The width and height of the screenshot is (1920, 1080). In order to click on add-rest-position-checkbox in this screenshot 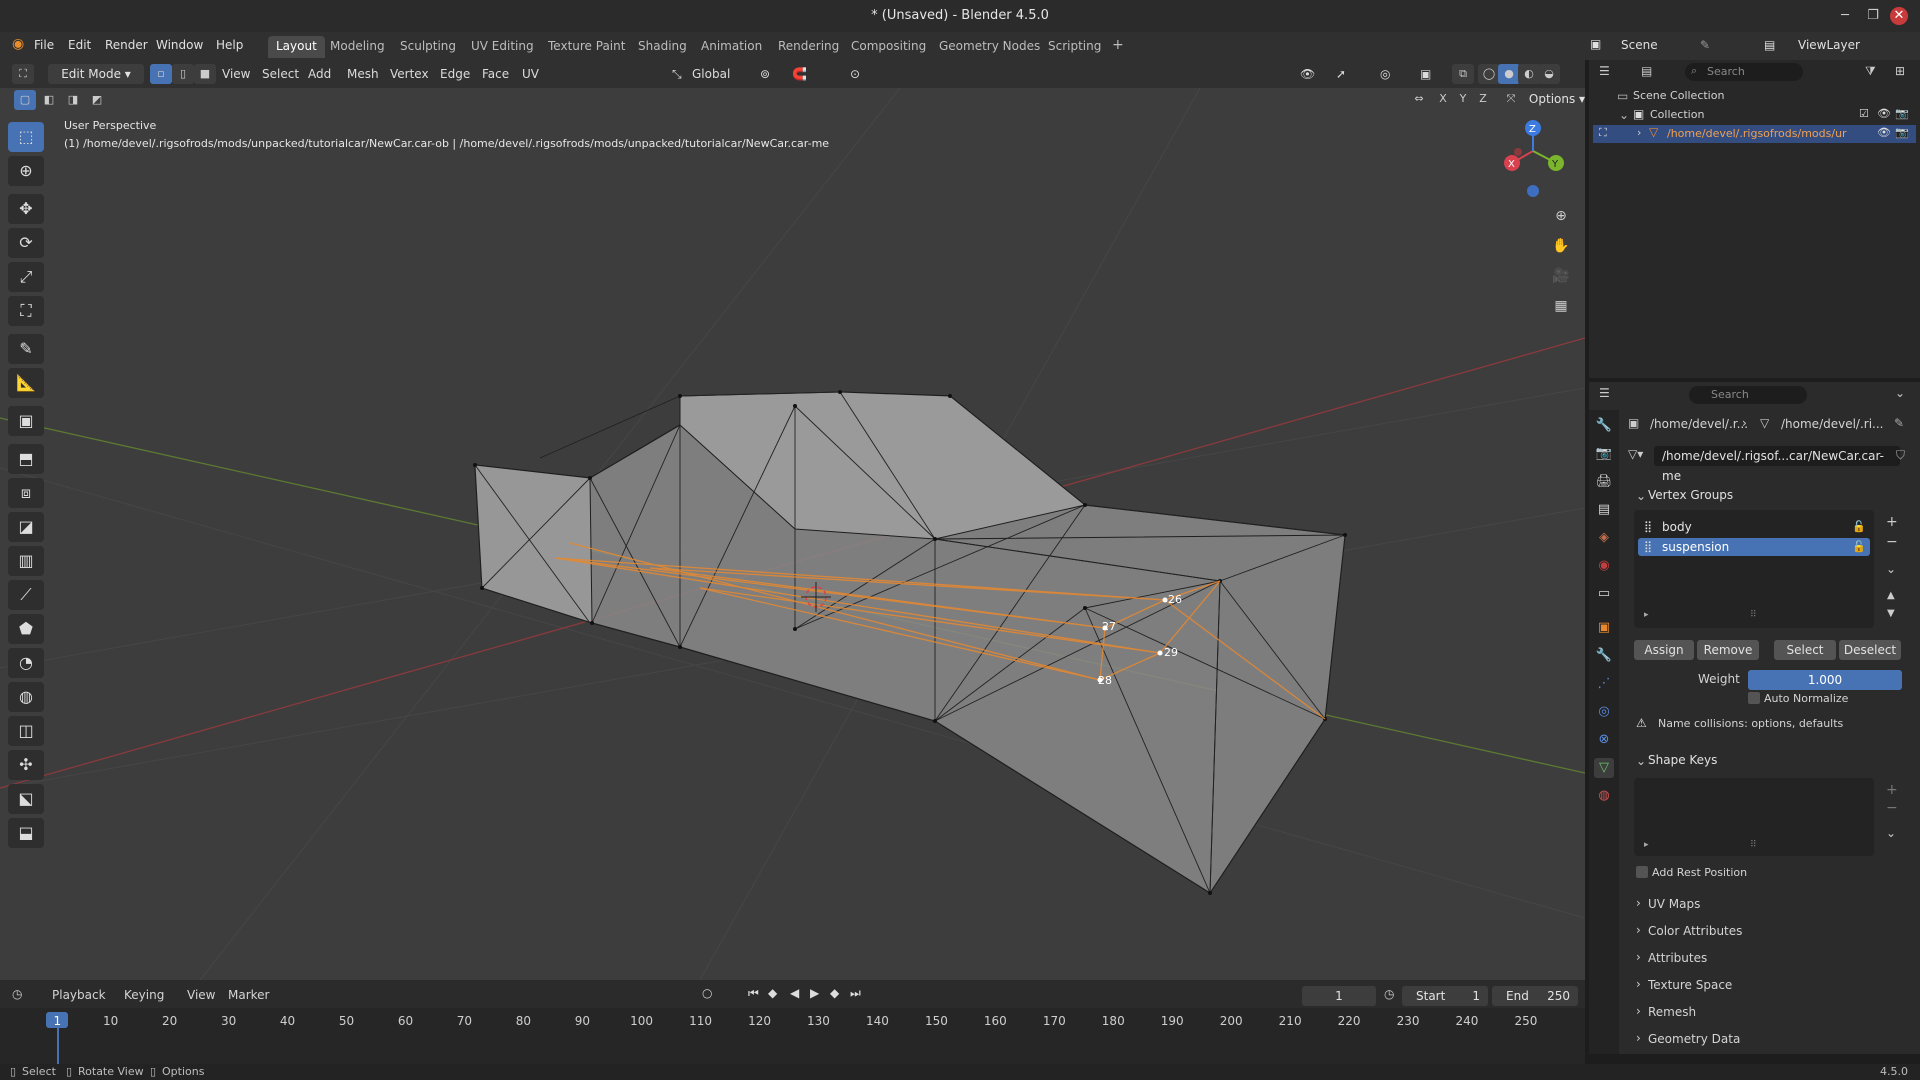, I will do `click(1642, 872)`.